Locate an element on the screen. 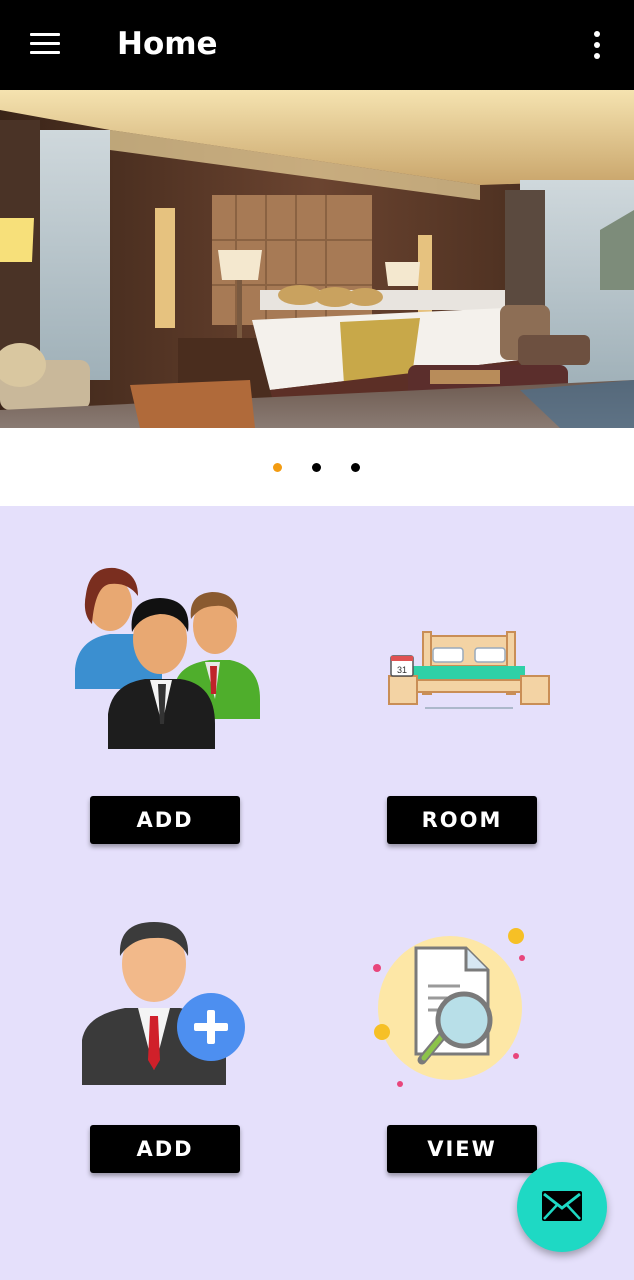  svg-text: 31 is located at coordinates (402, 670).